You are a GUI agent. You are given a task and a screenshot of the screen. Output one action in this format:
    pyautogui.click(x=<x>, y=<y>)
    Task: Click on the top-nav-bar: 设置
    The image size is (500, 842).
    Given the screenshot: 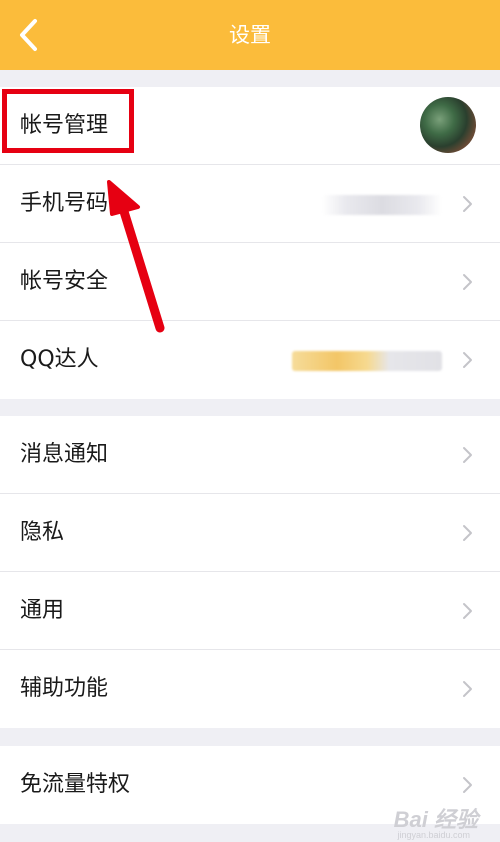 What is the action you would take?
    pyautogui.click(x=250, y=35)
    